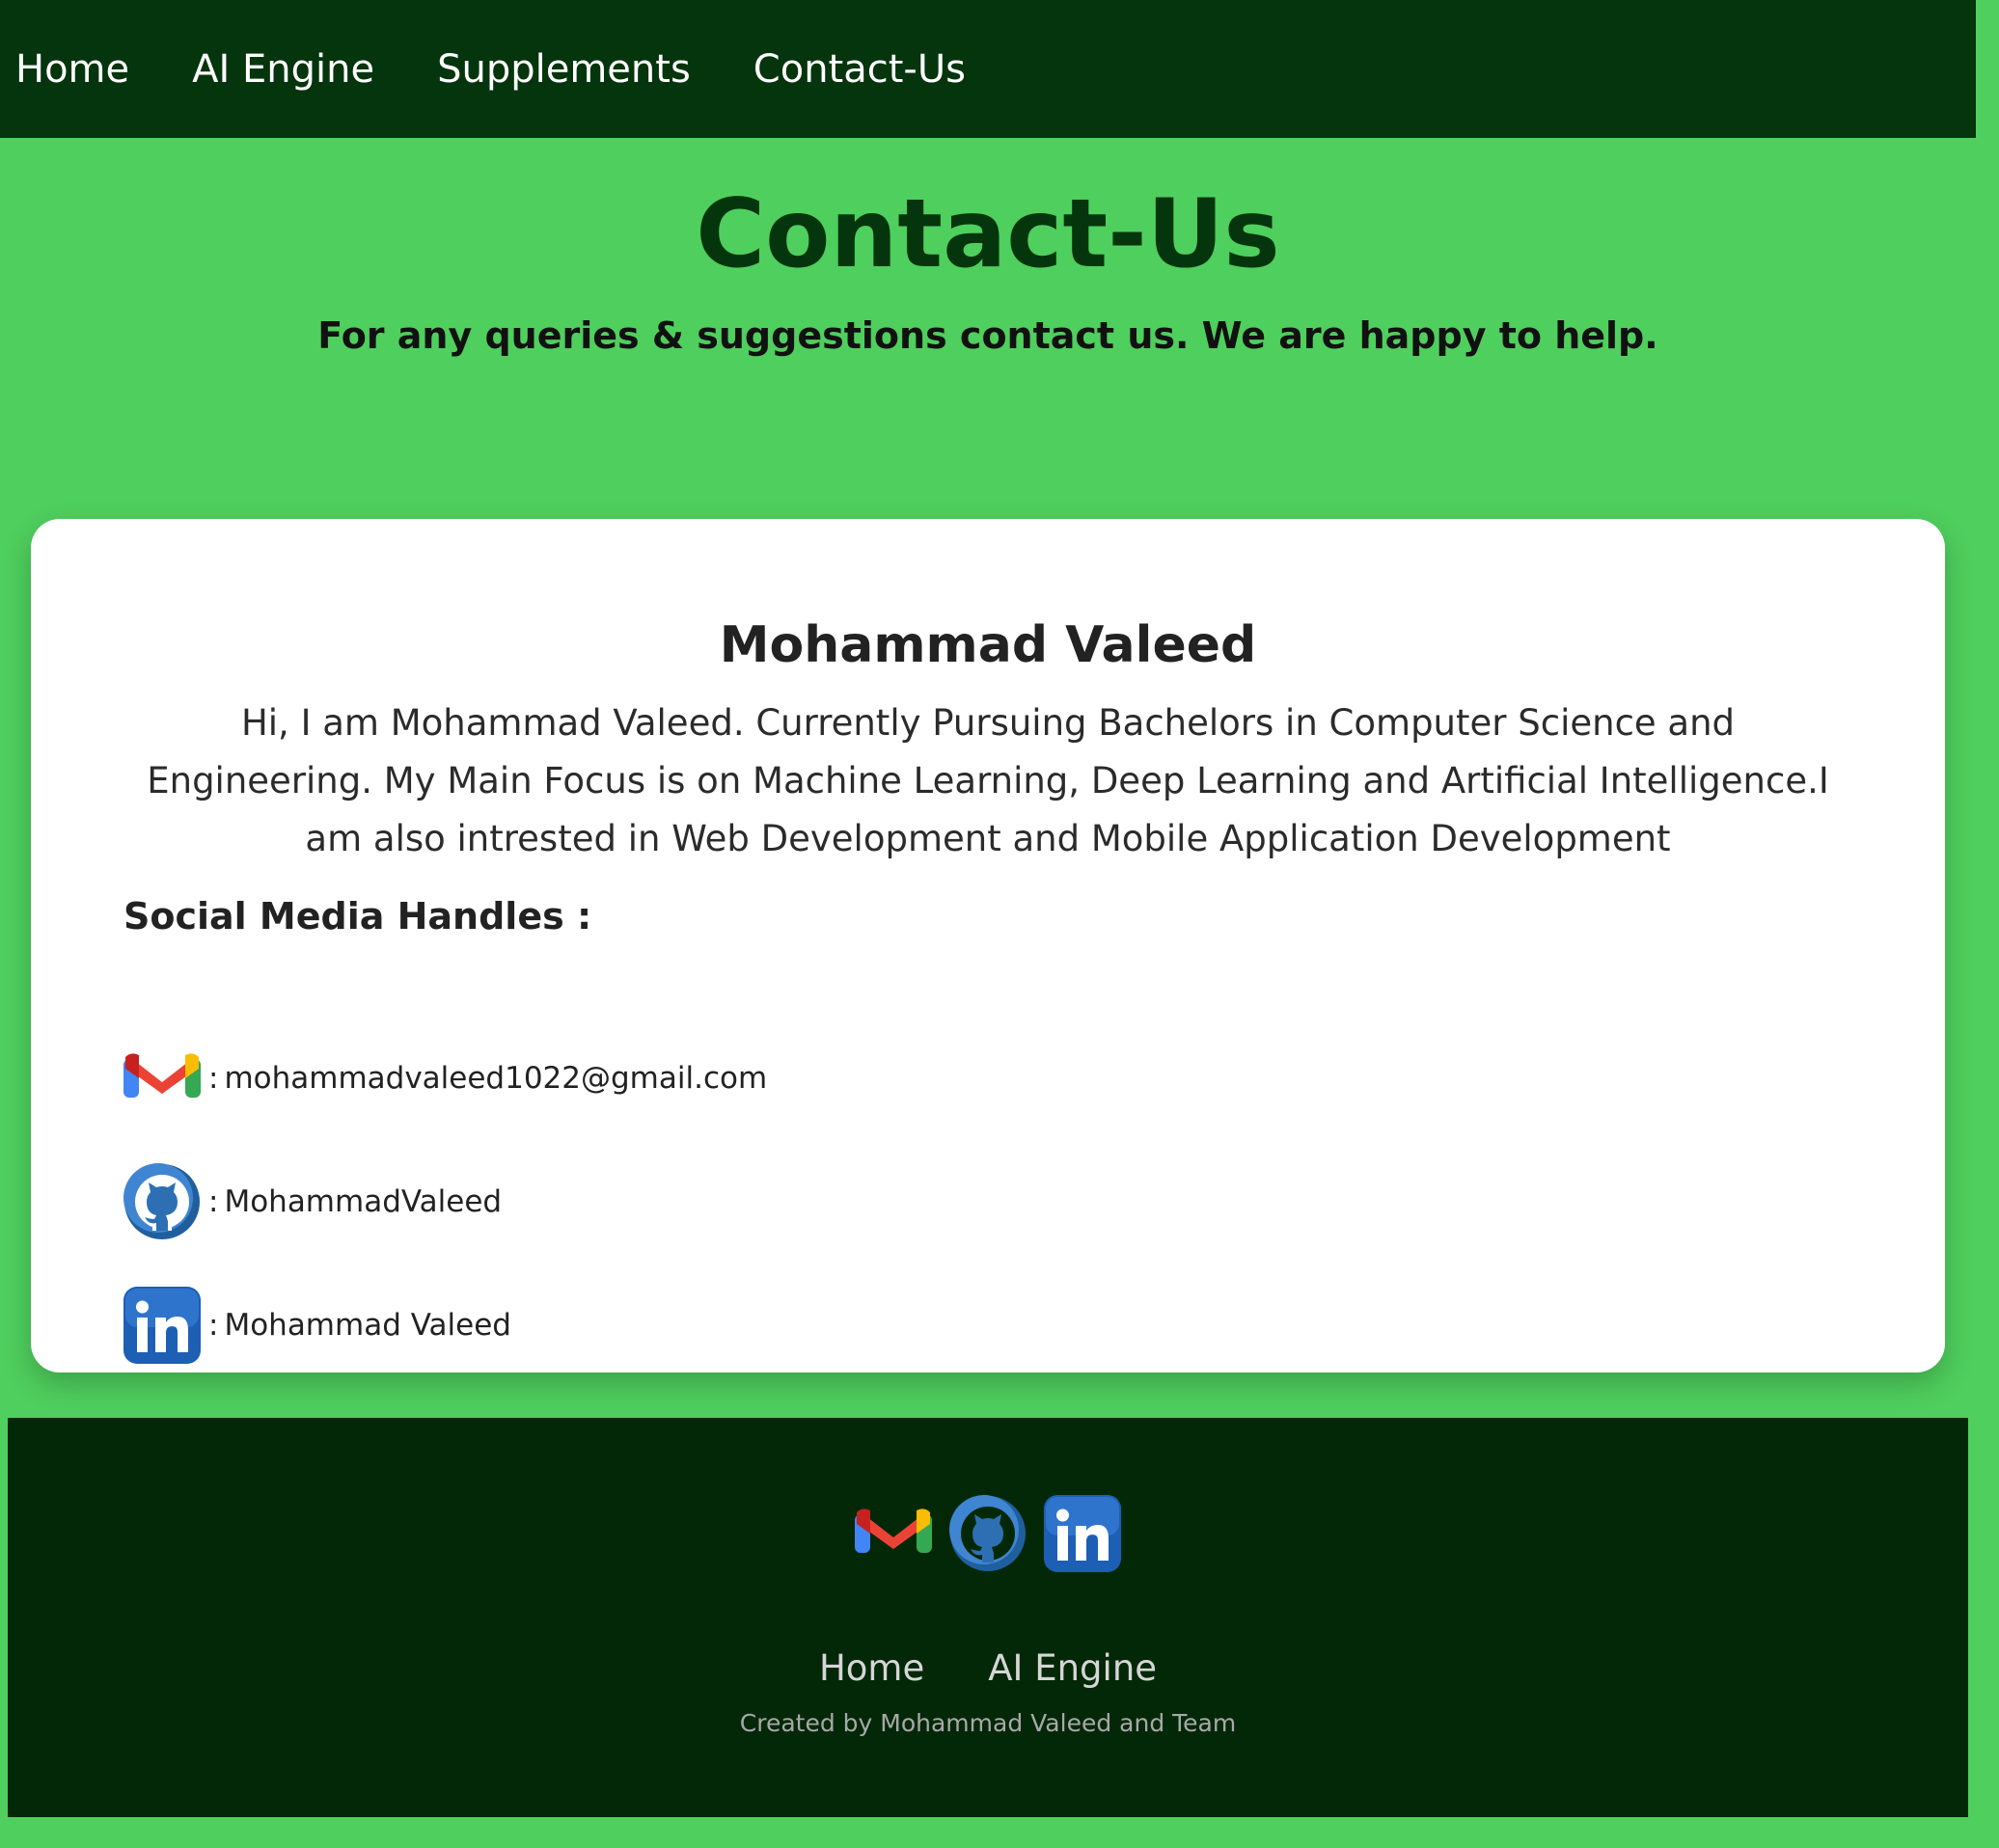 The height and width of the screenshot is (1848, 1999). I want to click on social-row-github: : MohammadValeed, so click(312, 1201).